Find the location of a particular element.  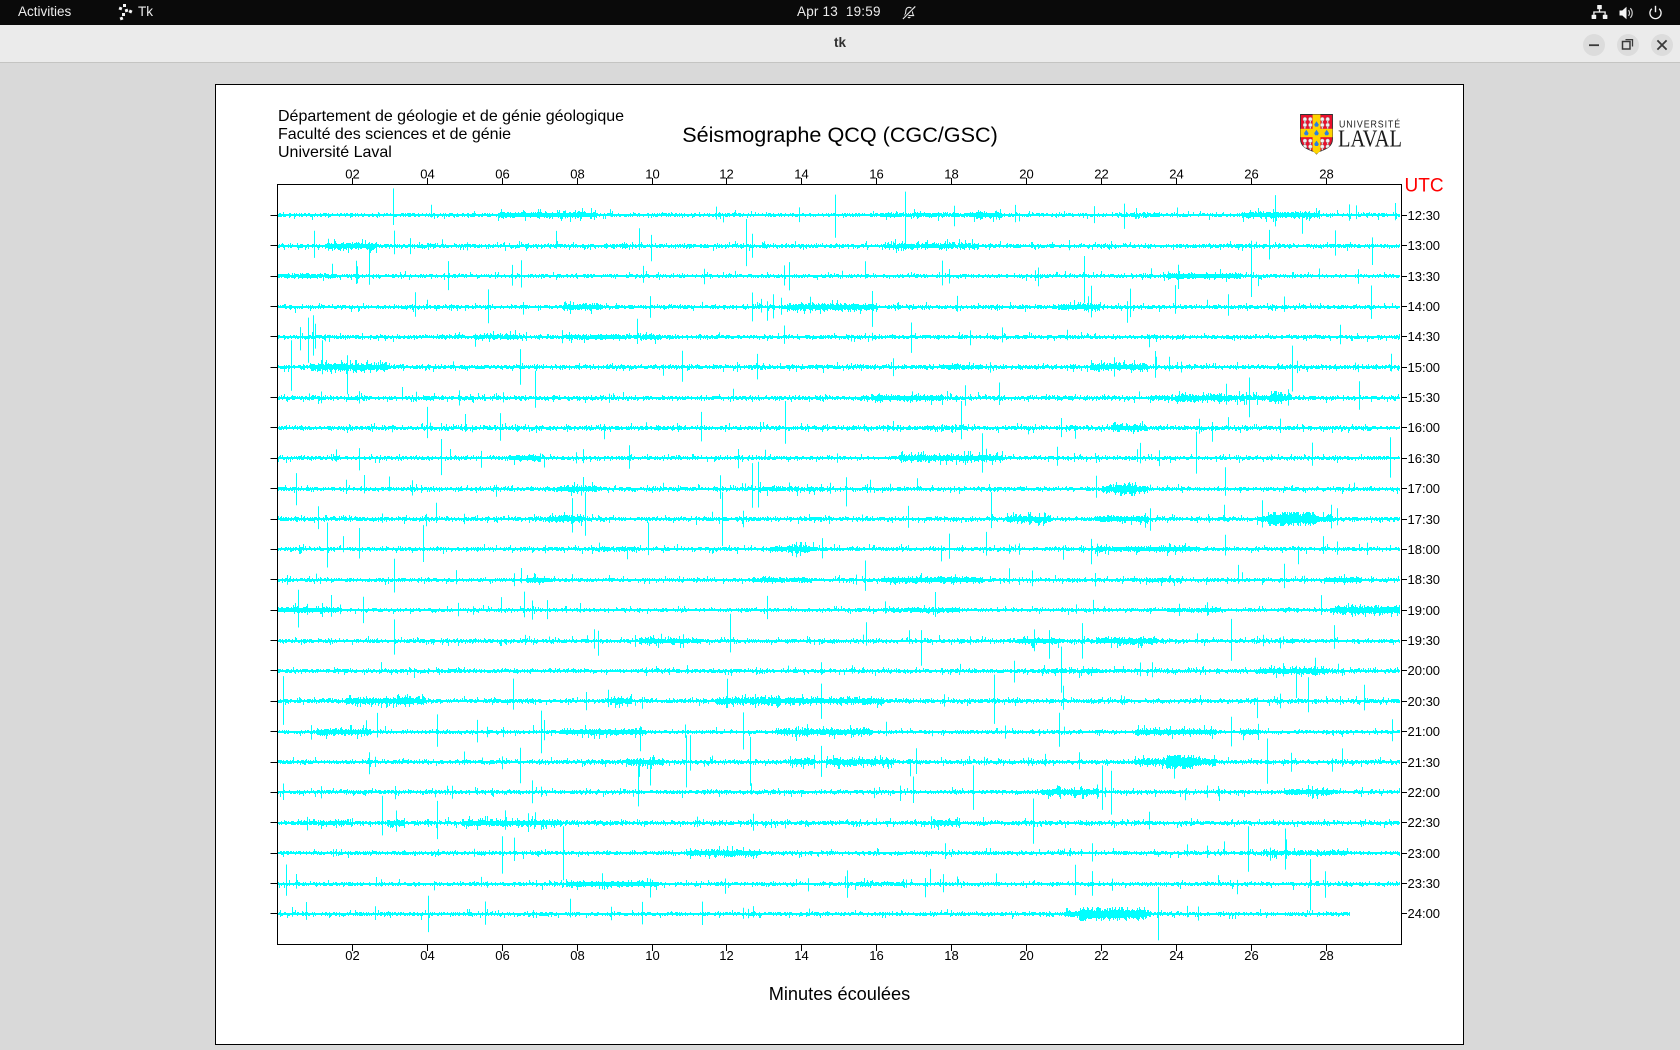

svg-text: Minutes écoulées is located at coordinates (840, 994).